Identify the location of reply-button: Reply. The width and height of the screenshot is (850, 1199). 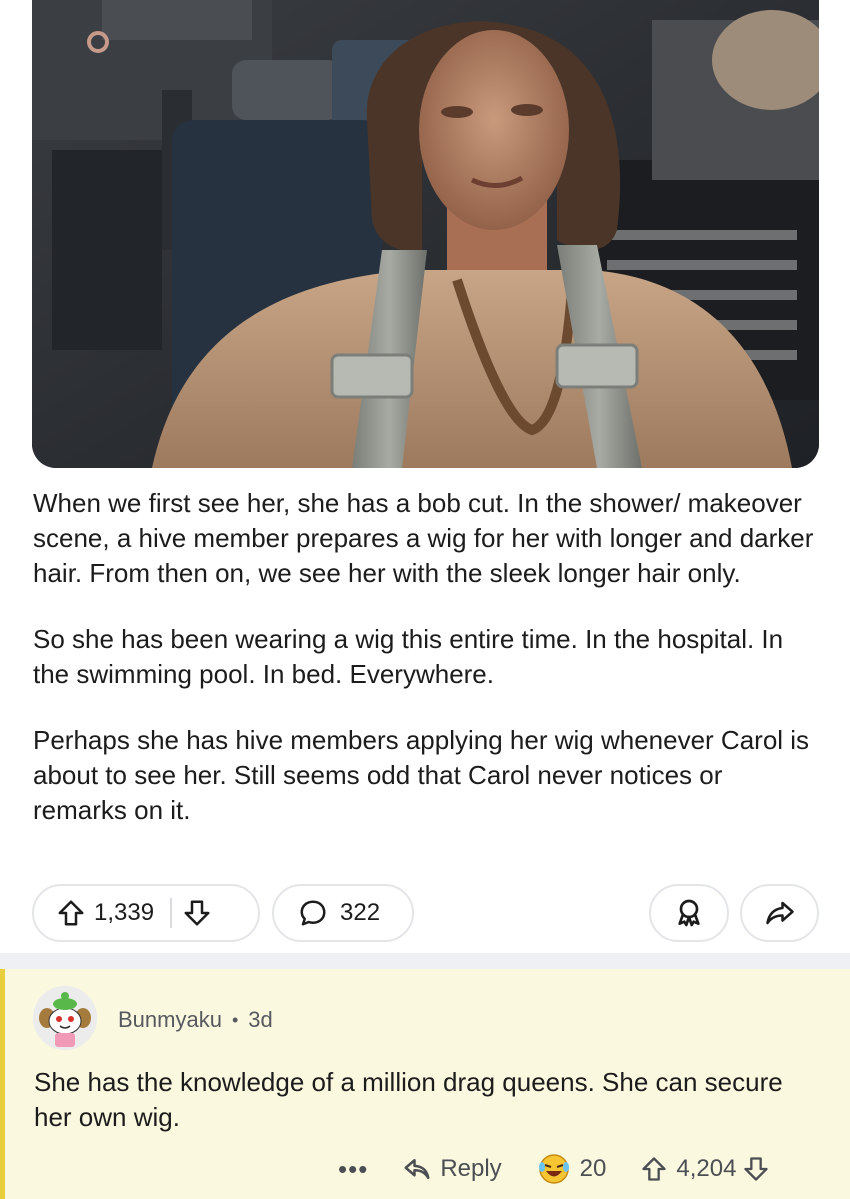
(452, 1169).